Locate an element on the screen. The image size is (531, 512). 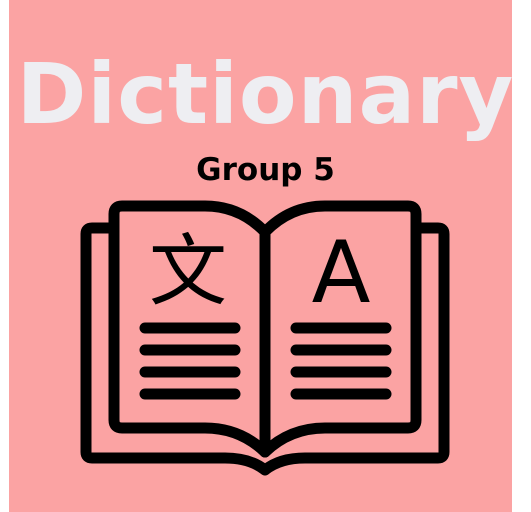
chinese-glyph: 文 is located at coordinates (188, 272).